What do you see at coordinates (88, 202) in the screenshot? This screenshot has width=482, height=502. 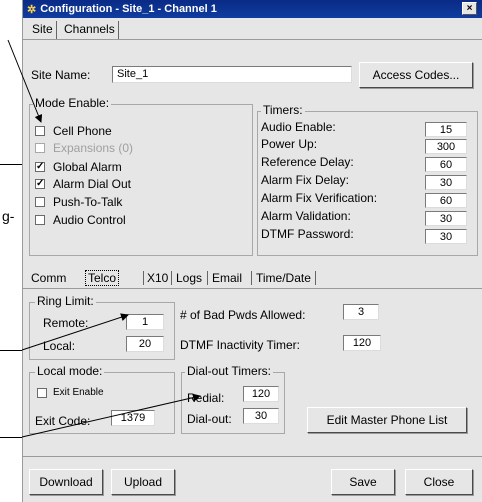 I see `push-to-talk-label: Push-To-Talk` at bounding box center [88, 202].